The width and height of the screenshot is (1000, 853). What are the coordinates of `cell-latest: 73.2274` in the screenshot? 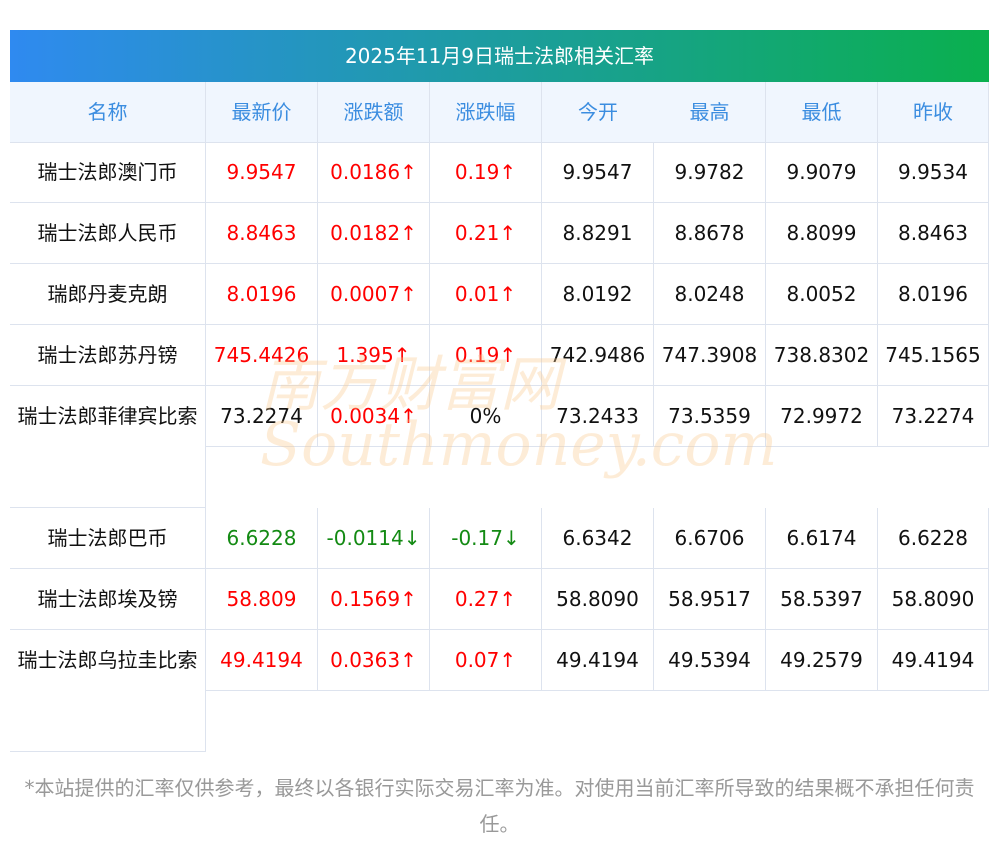 It's located at (262, 416).